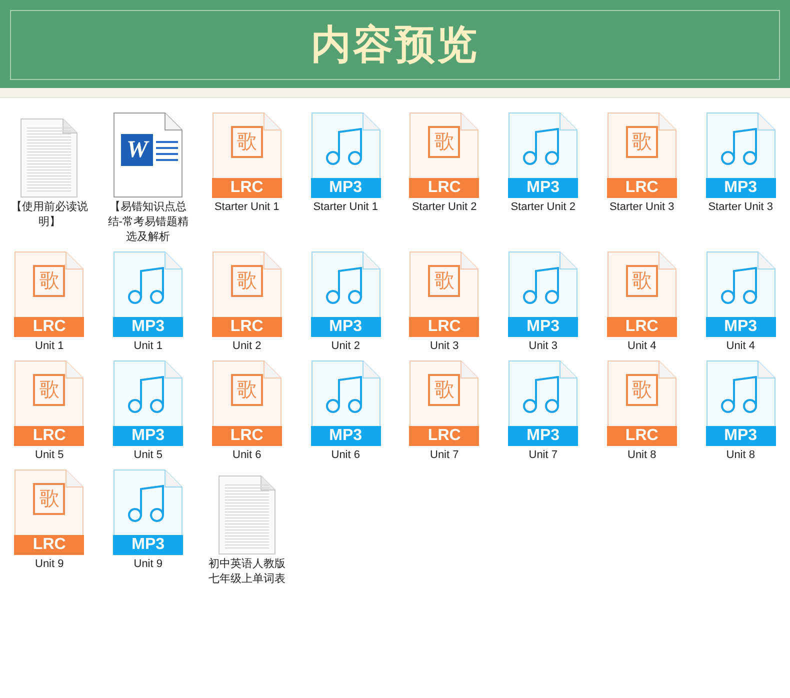 This screenshot has height=698, width=790. I want to click on word-logo: W, so click(137, 150).